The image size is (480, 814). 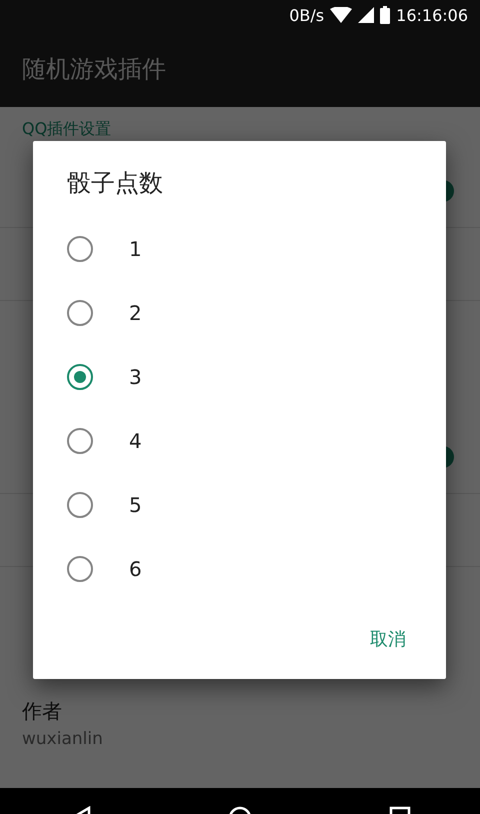 What do you see at coordinates (42, 711) in the screenshot?
I see `setting-title: 作者` at bounding box center [42, 711].